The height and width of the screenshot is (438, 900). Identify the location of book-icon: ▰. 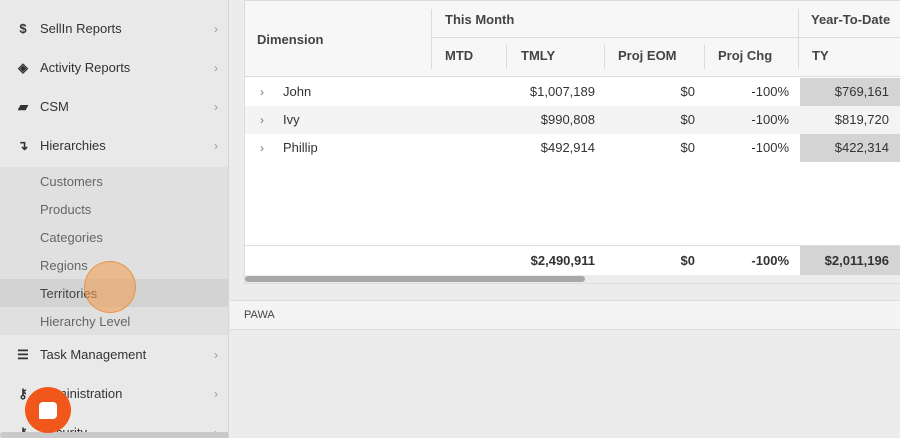
(23, 106).